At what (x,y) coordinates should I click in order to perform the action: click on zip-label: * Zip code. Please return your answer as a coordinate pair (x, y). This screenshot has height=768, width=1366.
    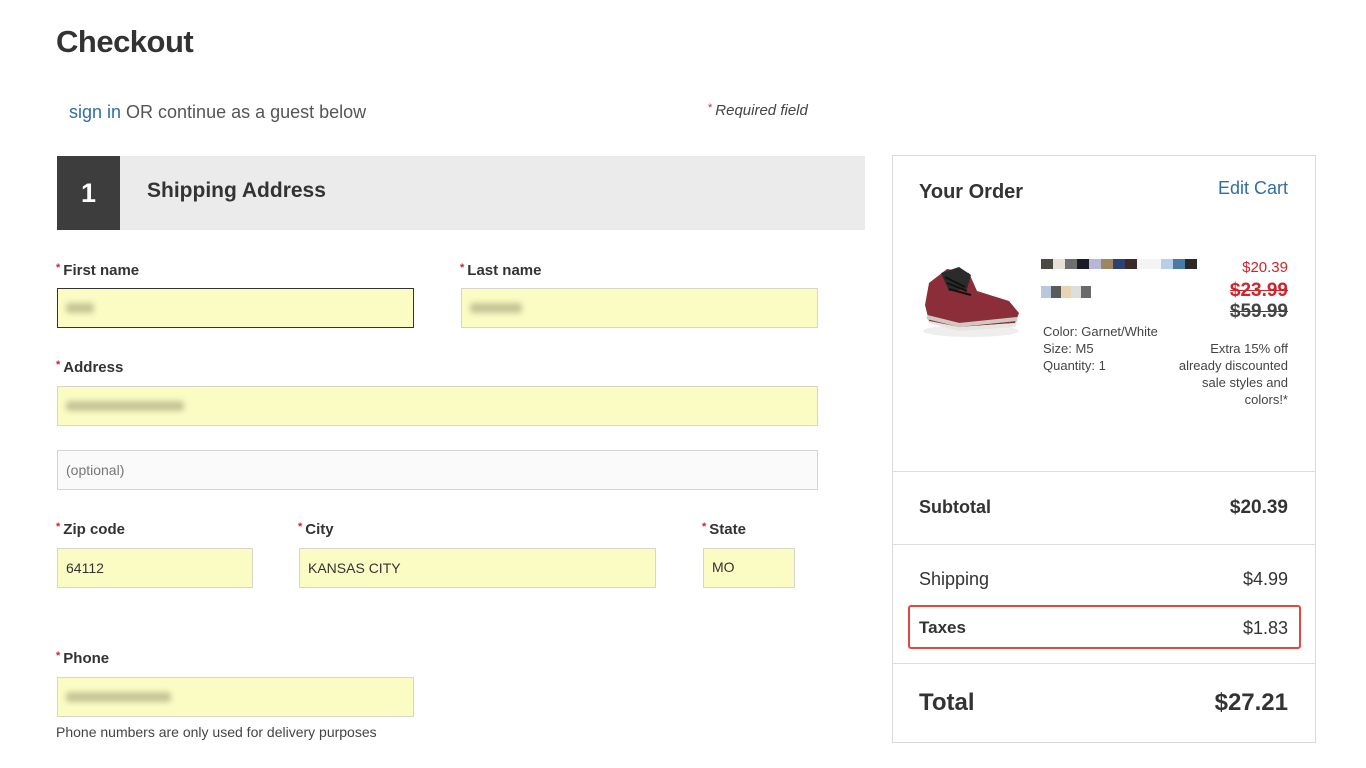
    Looking at the image, I should click on (90, 529).